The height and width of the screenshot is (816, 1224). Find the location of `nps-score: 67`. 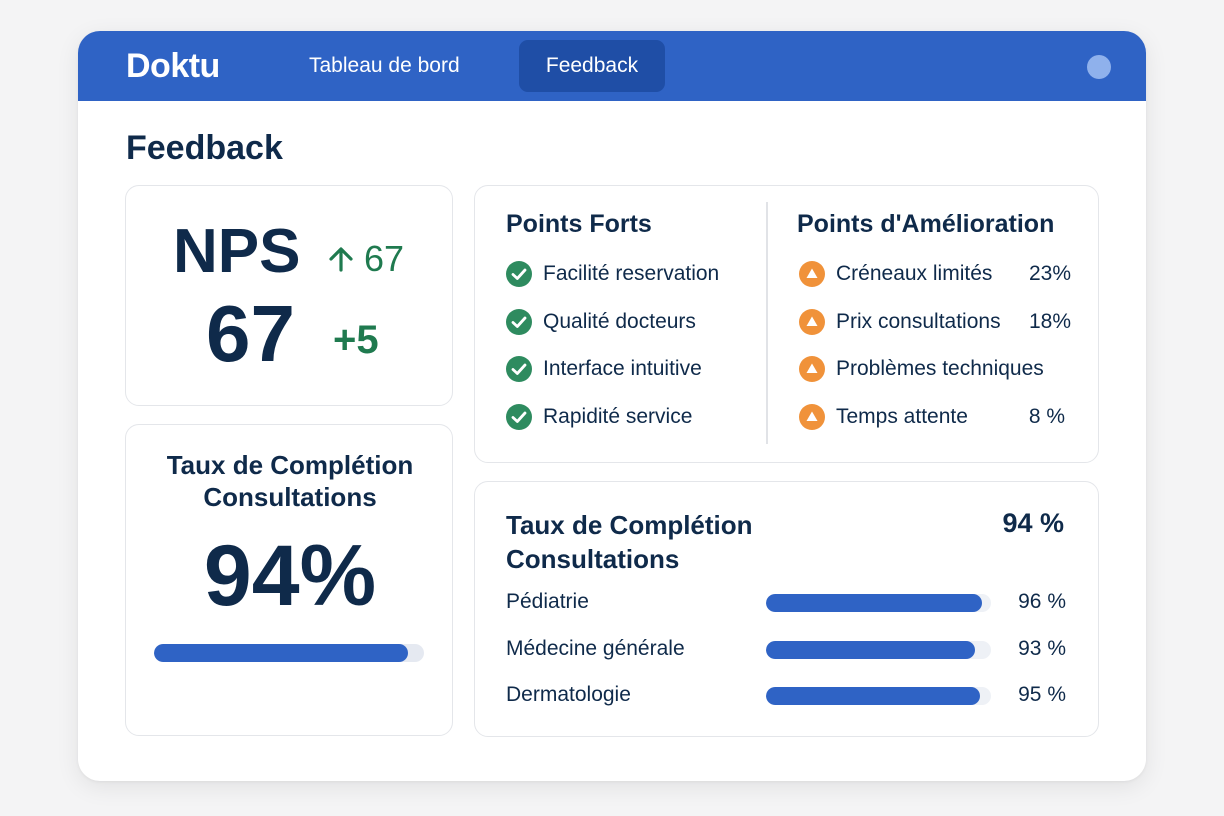

nps-score: 67 is located at coordinates (250, 333).